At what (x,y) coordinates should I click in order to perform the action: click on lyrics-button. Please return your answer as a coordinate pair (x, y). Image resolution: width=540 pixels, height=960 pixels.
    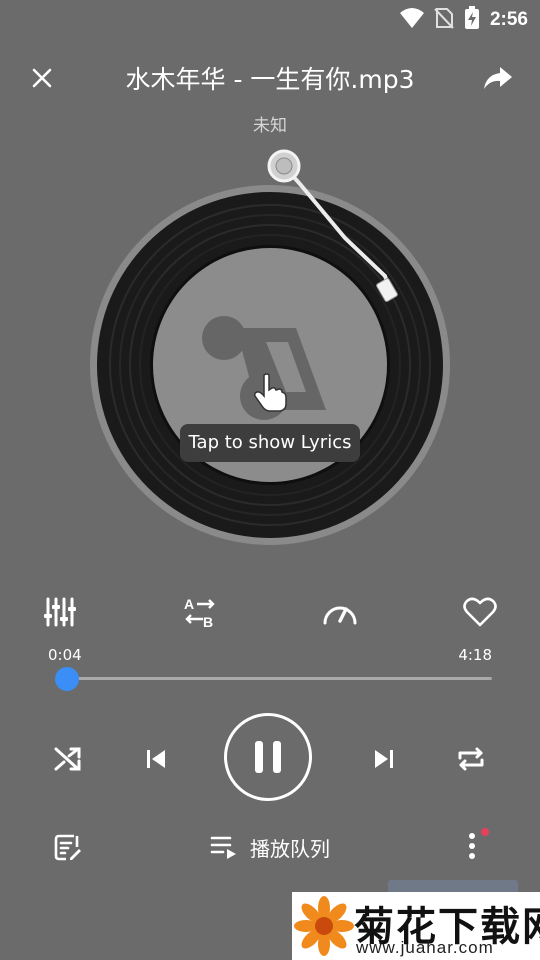
    Looking at the image, I should click on (68, 847).